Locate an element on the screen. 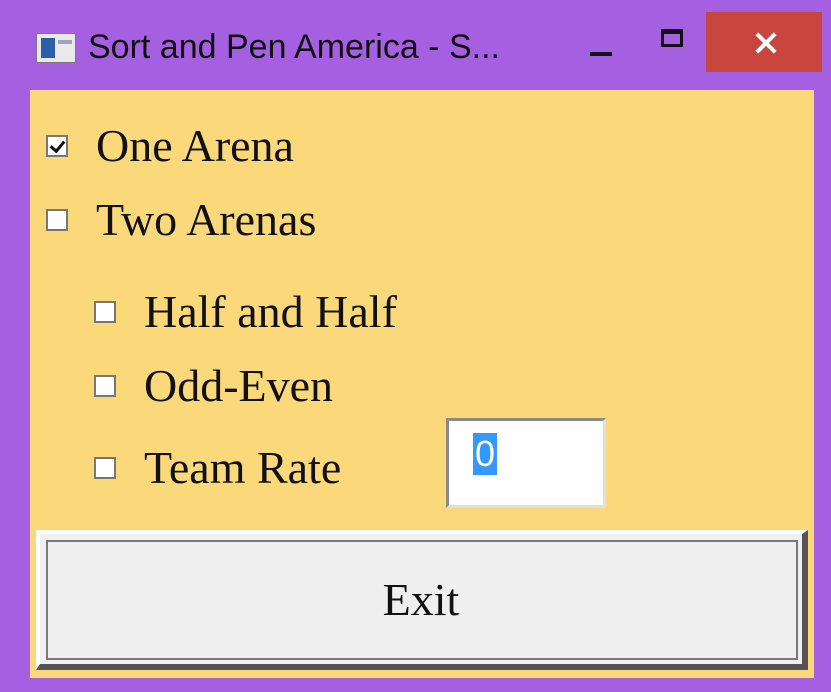 The image size is (831, 692). checkbox-half-and-half-label: Half and Half is located at coordinates (270, 311).